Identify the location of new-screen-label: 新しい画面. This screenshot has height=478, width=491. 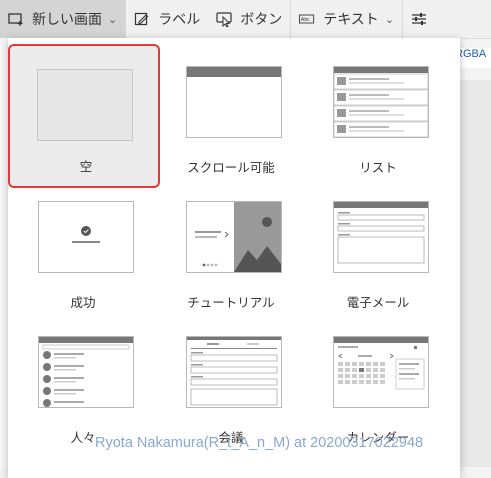
(67, 20).